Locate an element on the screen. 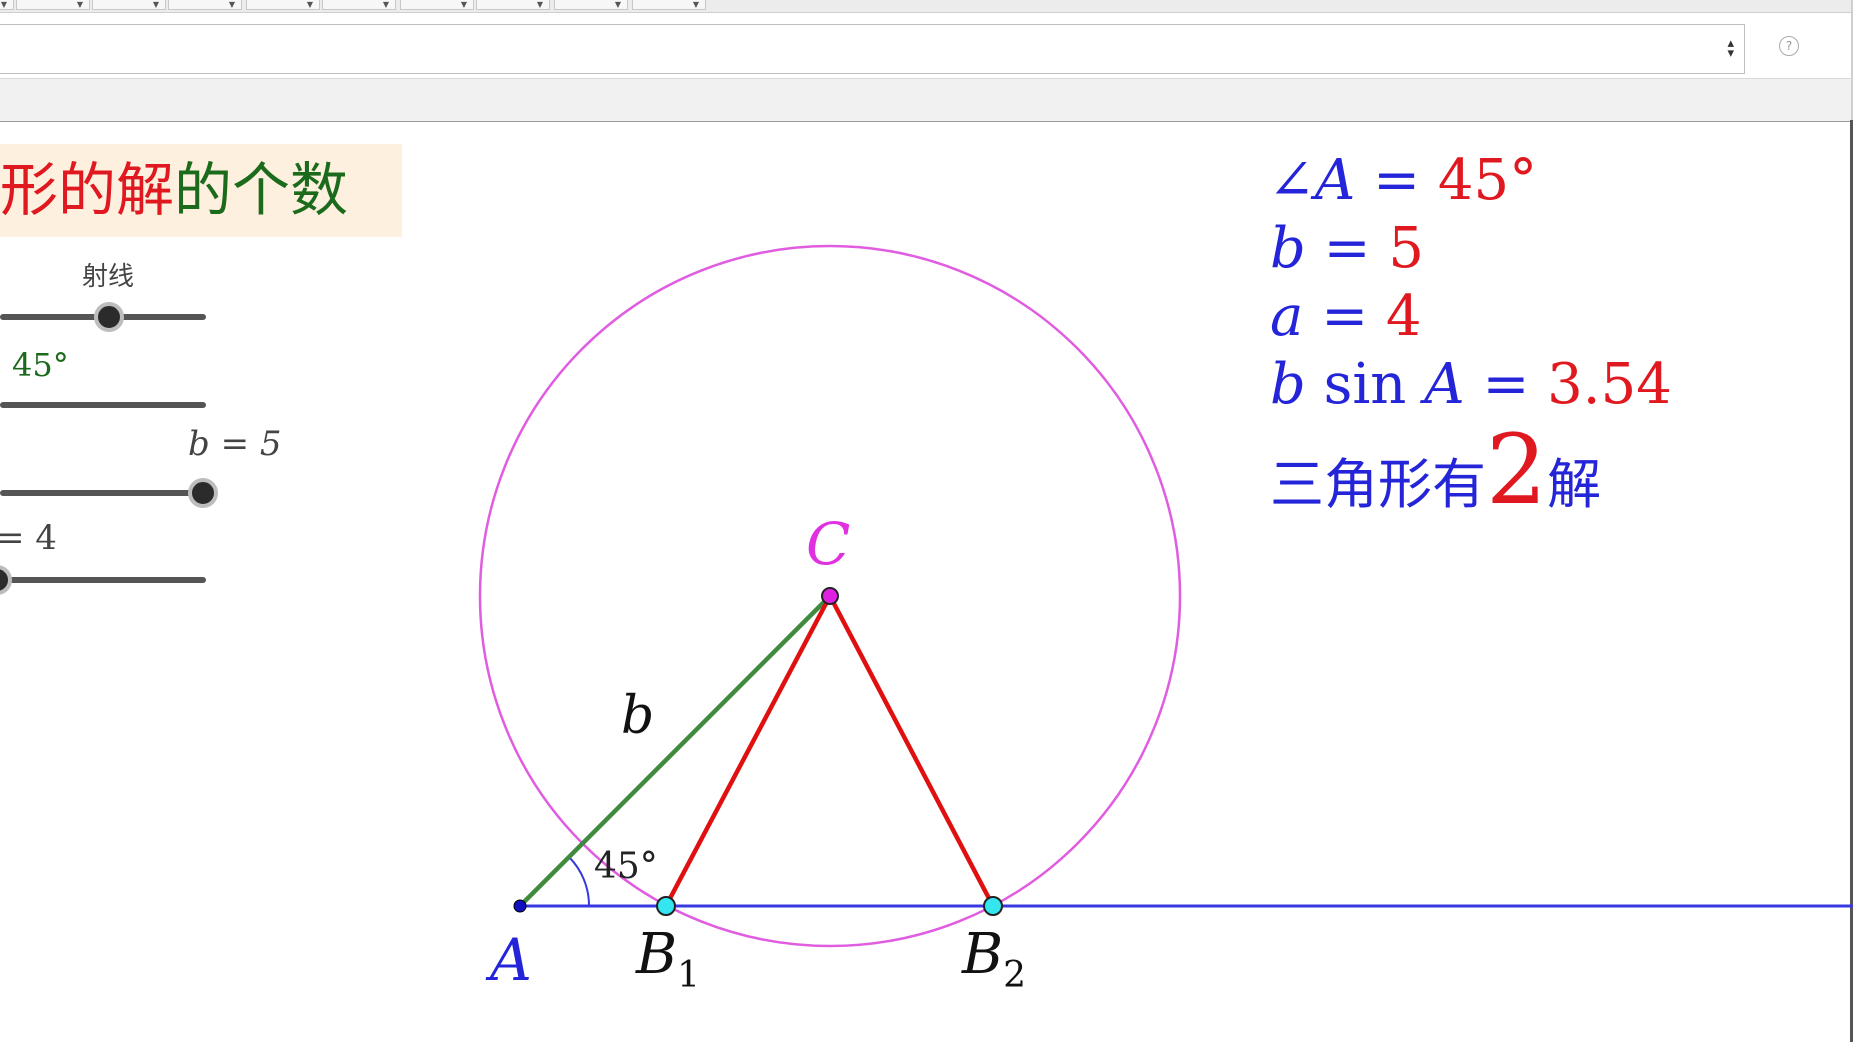 The image size is (1853, 1042). point-b2 is located at coordinates (993, 906).